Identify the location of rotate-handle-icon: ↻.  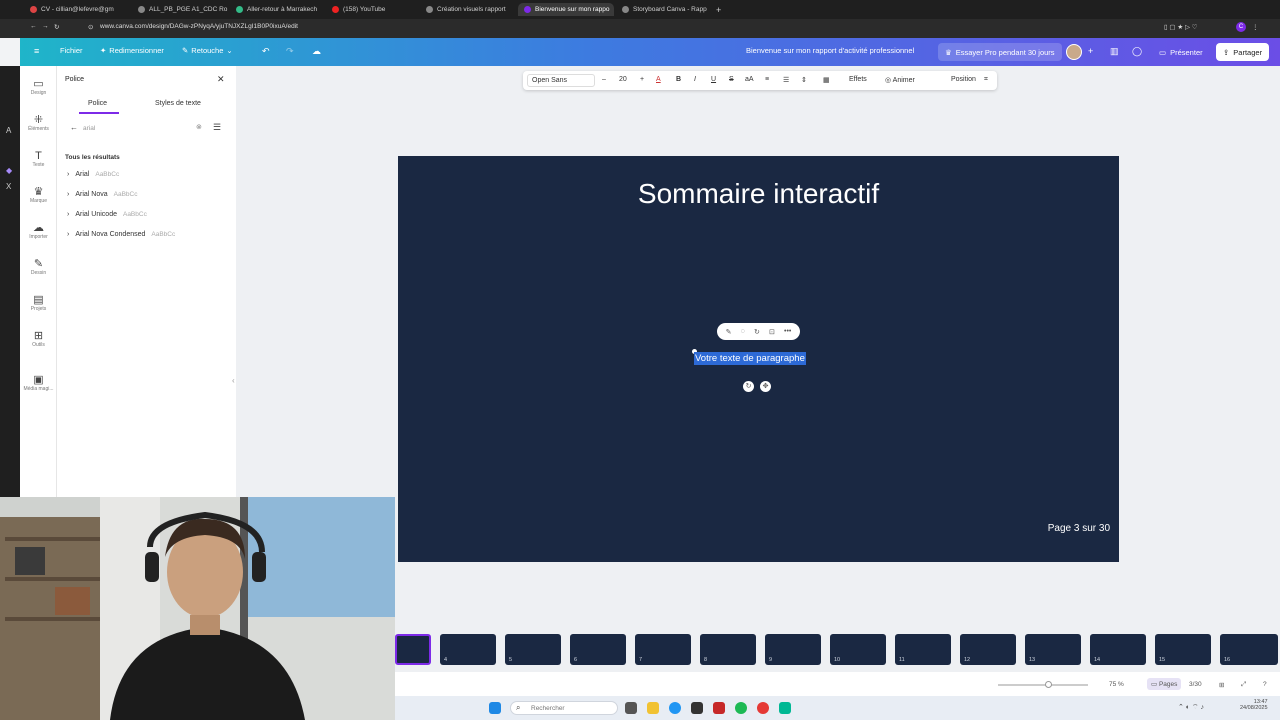
(748, 386).